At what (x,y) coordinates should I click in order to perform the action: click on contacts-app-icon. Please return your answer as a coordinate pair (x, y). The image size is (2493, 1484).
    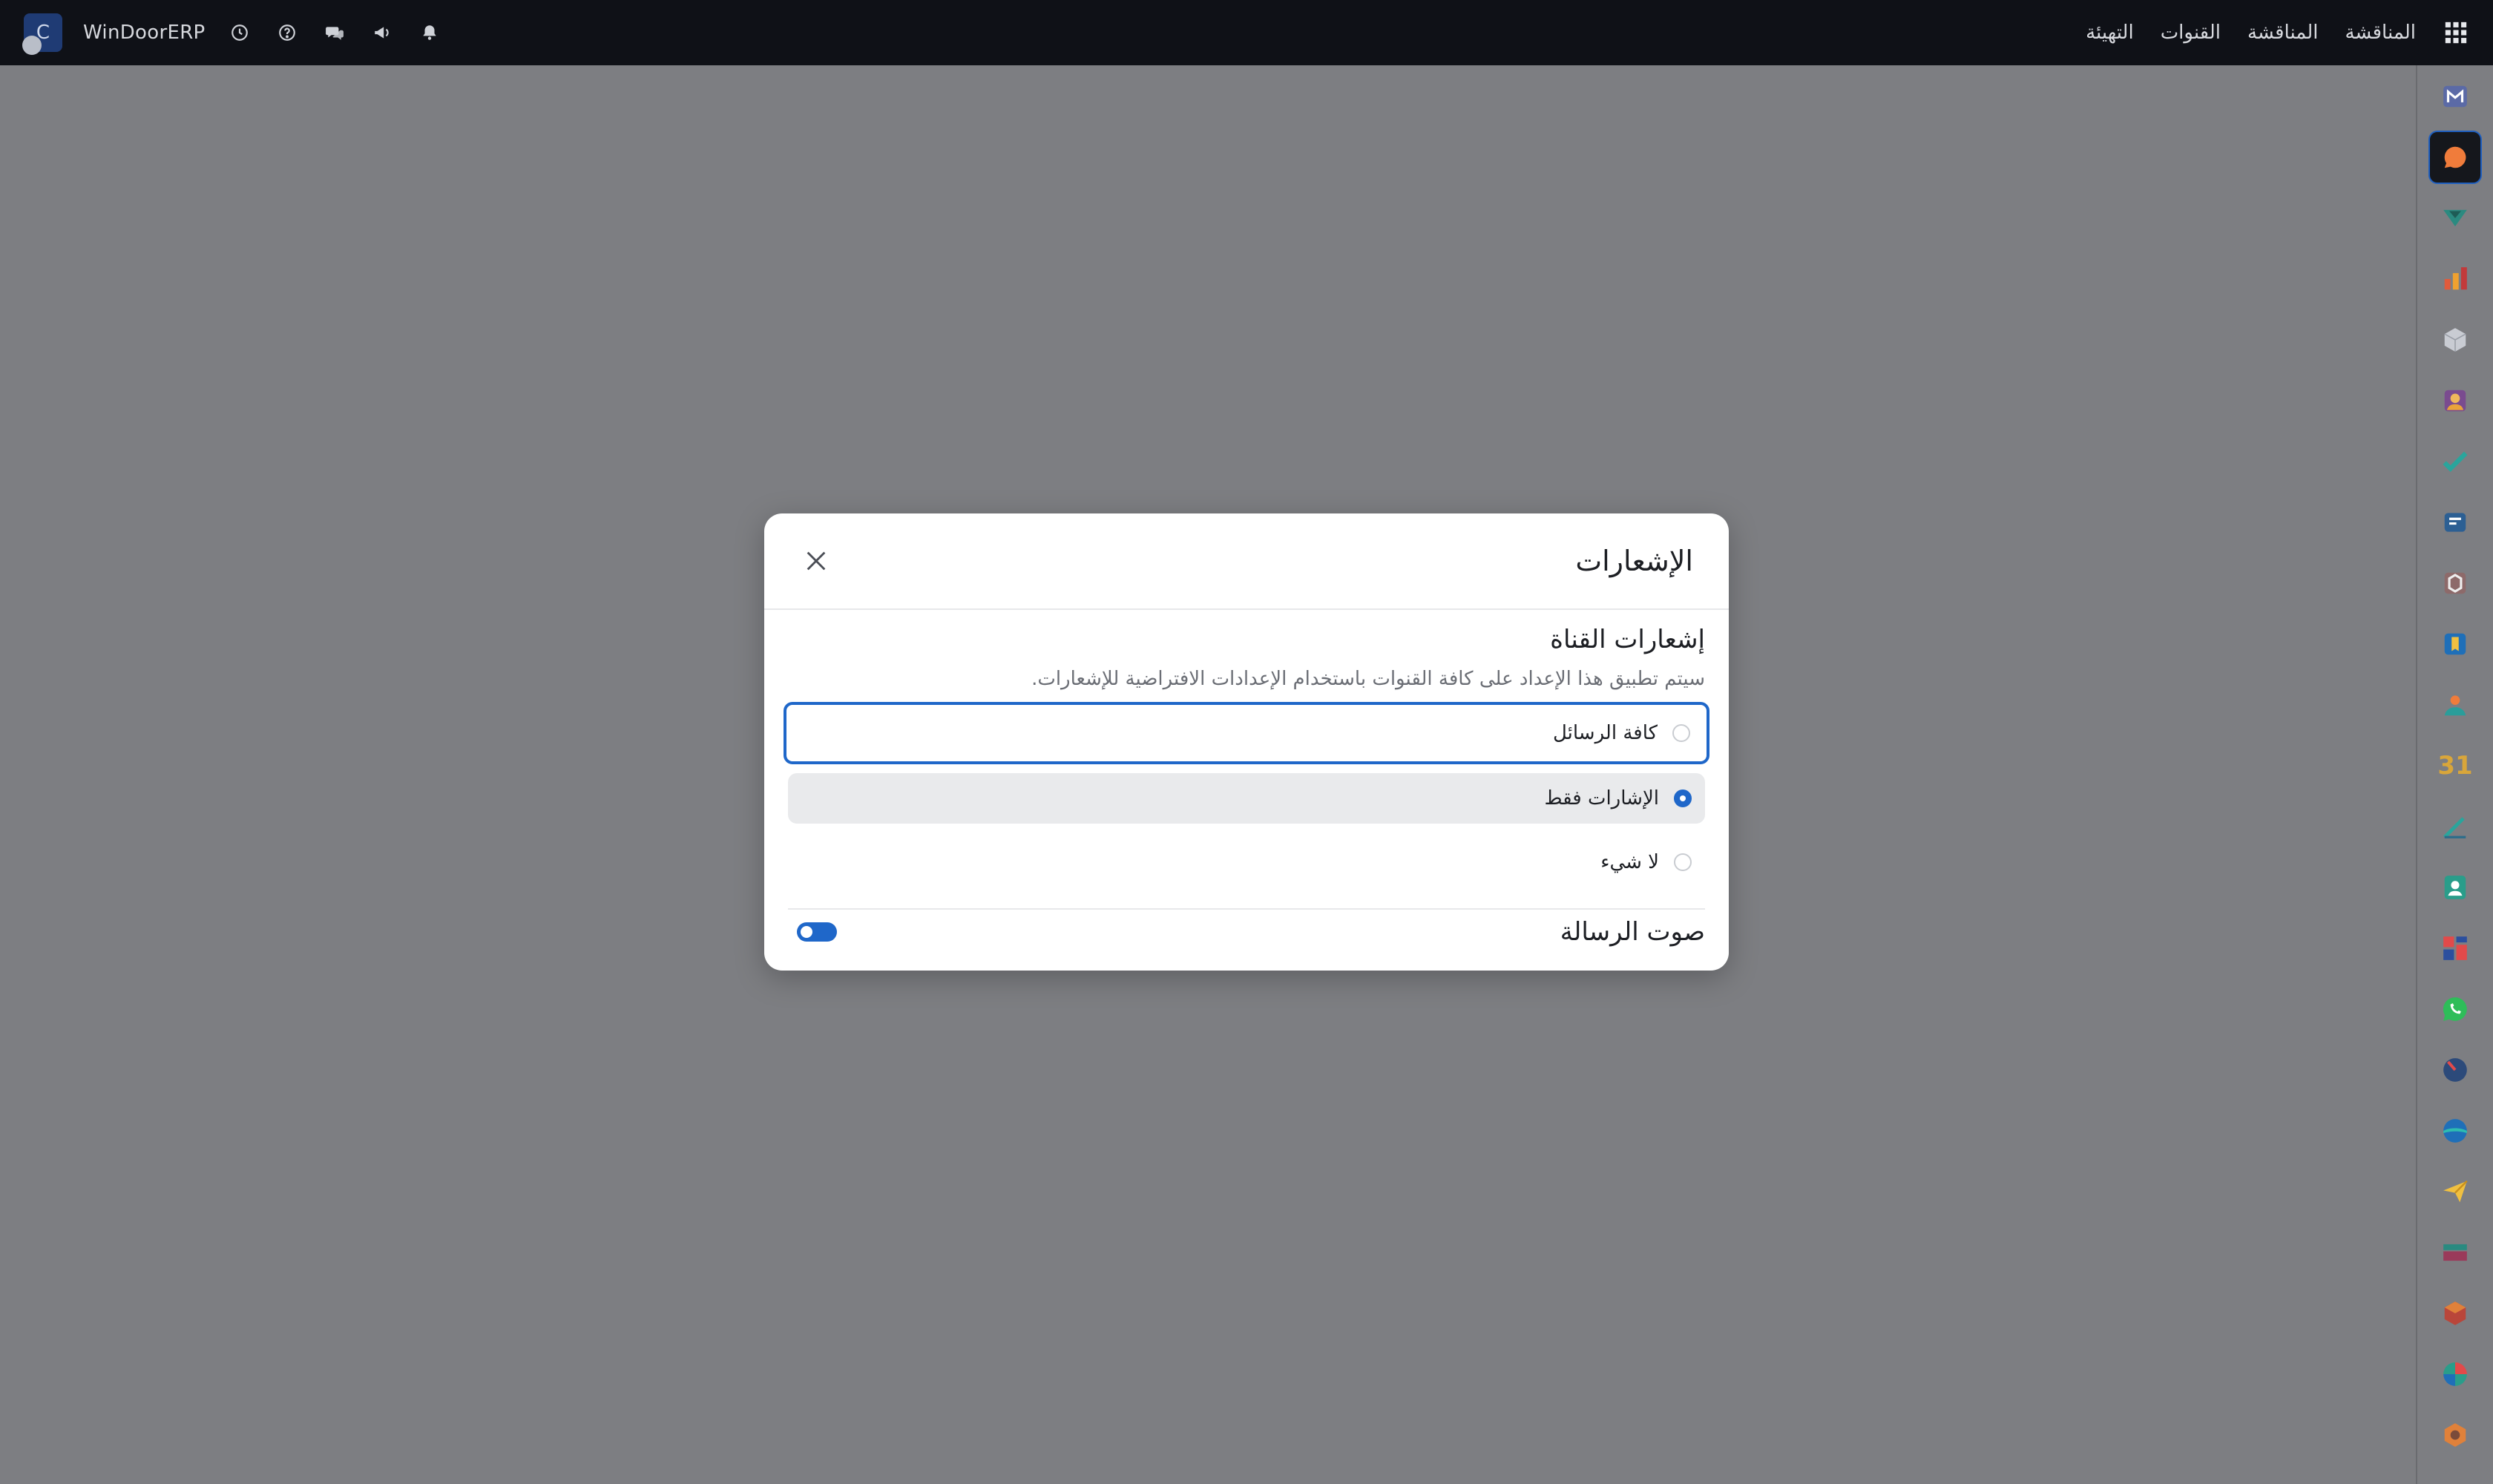
    Looking at the image, I should click on (2455, 887).